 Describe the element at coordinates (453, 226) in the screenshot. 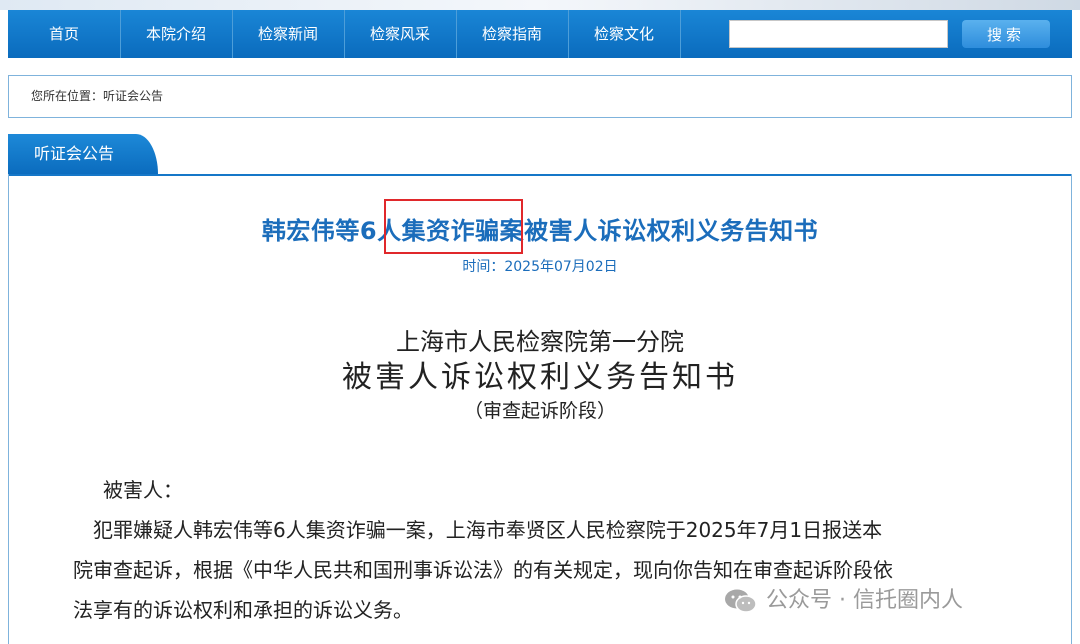

I see `highlight-annotation` at that location.